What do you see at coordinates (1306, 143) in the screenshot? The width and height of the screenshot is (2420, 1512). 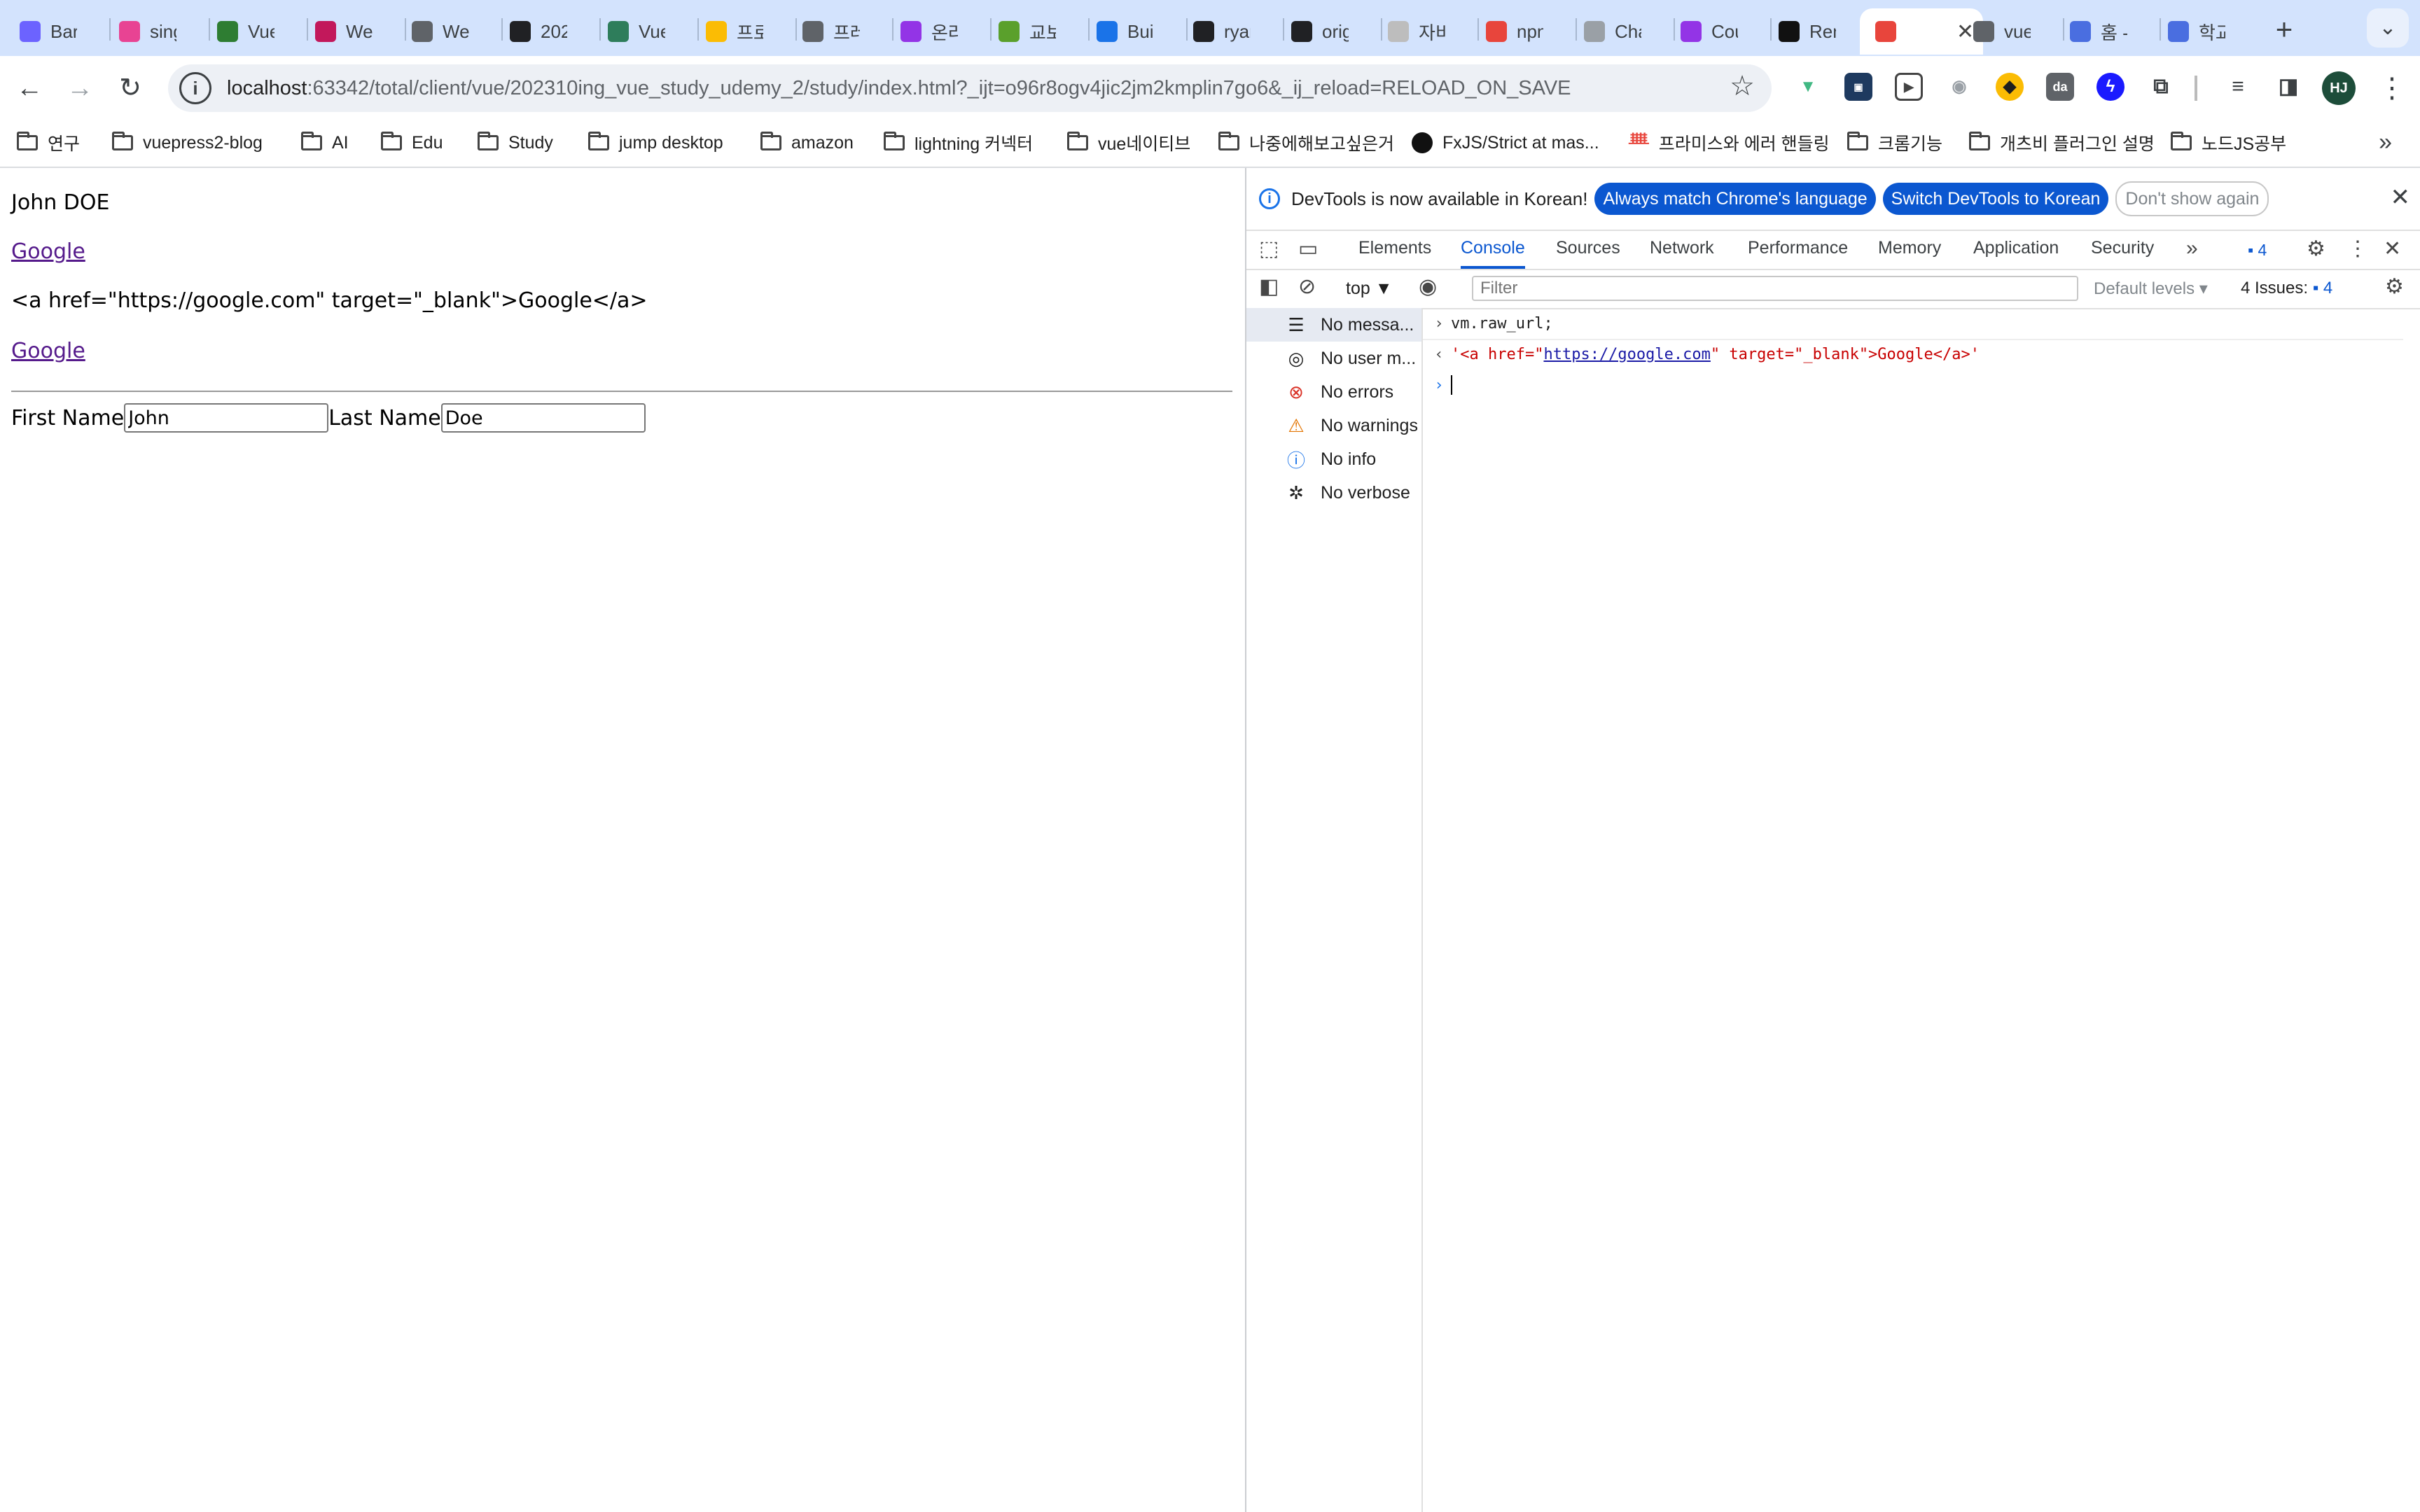 I see `bookmark-folder: 나중에해보고싶은거` at bounding box center [1306, 143].